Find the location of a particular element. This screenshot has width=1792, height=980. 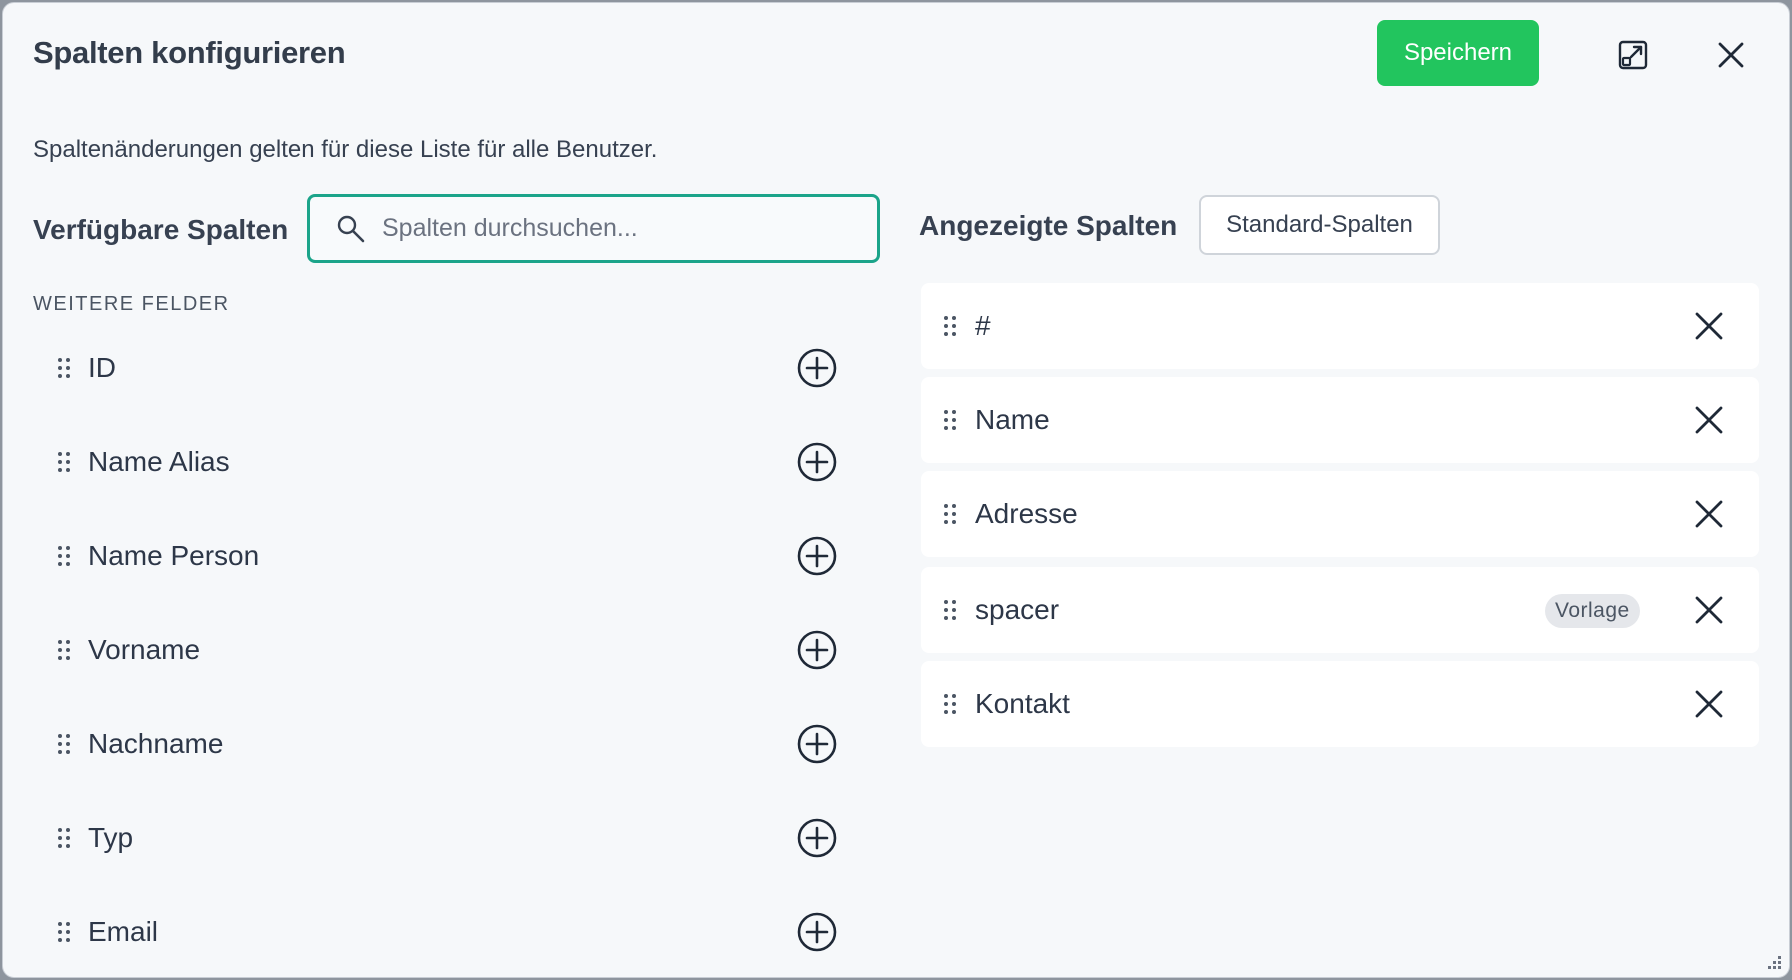

displayed-item-label: Adresse is located at coordinates (1026, 513).